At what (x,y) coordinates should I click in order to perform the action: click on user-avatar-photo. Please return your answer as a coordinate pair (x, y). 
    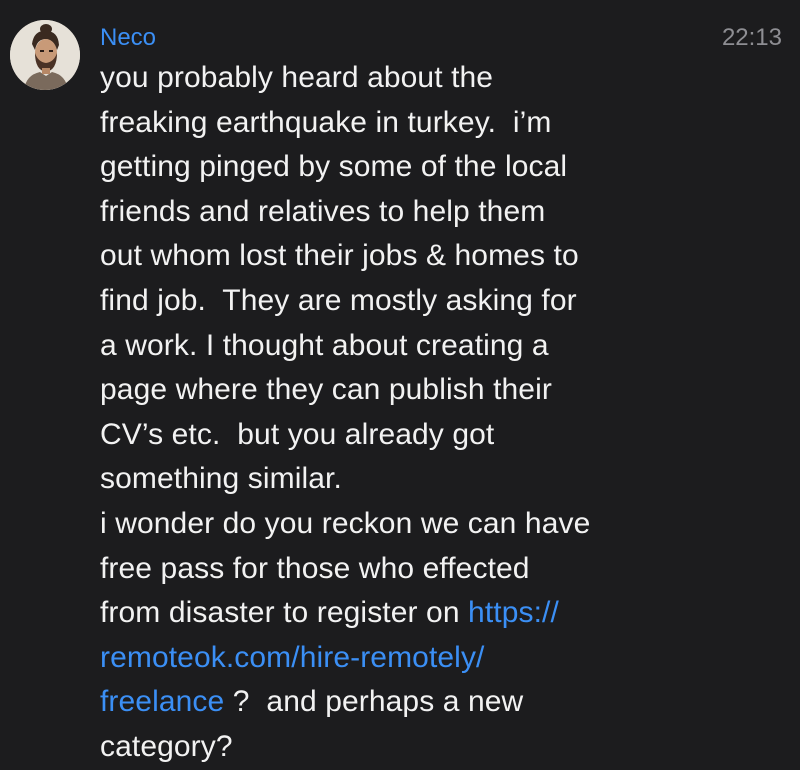
    Looking at the image, I should click on (45, 55).